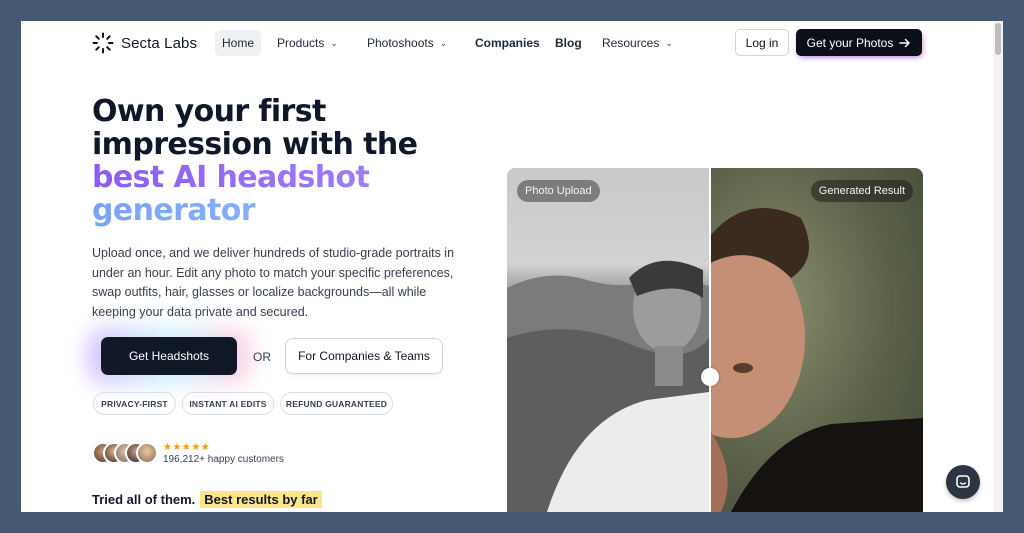  What do you see at coordinates (159, 43) in the screenshot?
I see `brand-name: Secta Labs` at bounding box center [159, 43].